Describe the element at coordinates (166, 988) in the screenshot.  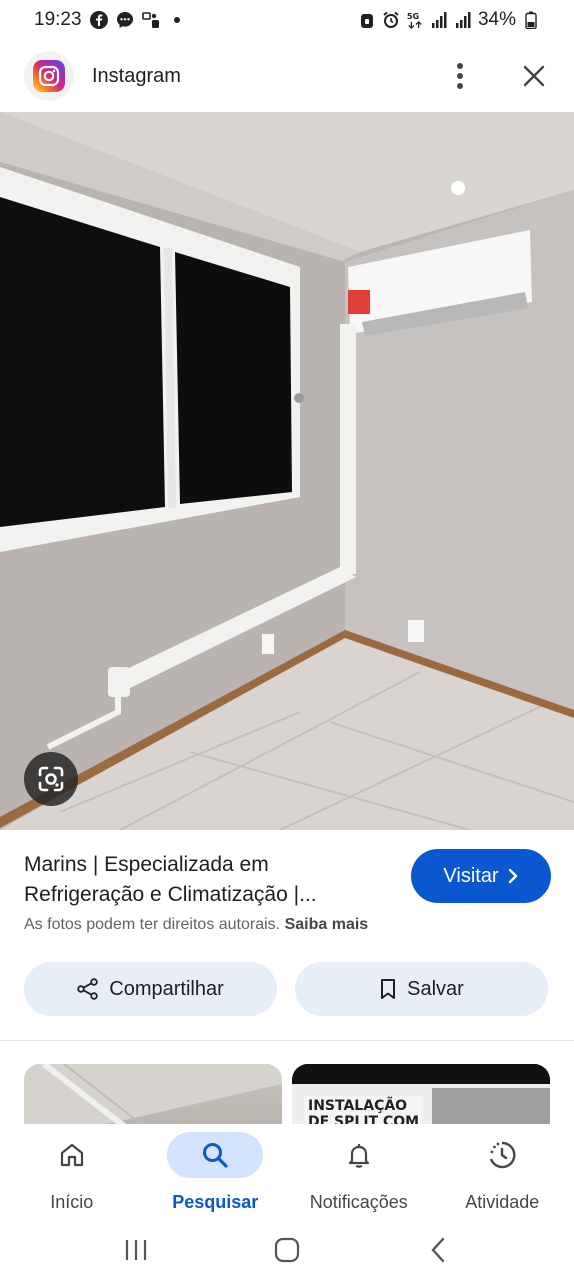
I see `share-label: Compartilhar` at that location.